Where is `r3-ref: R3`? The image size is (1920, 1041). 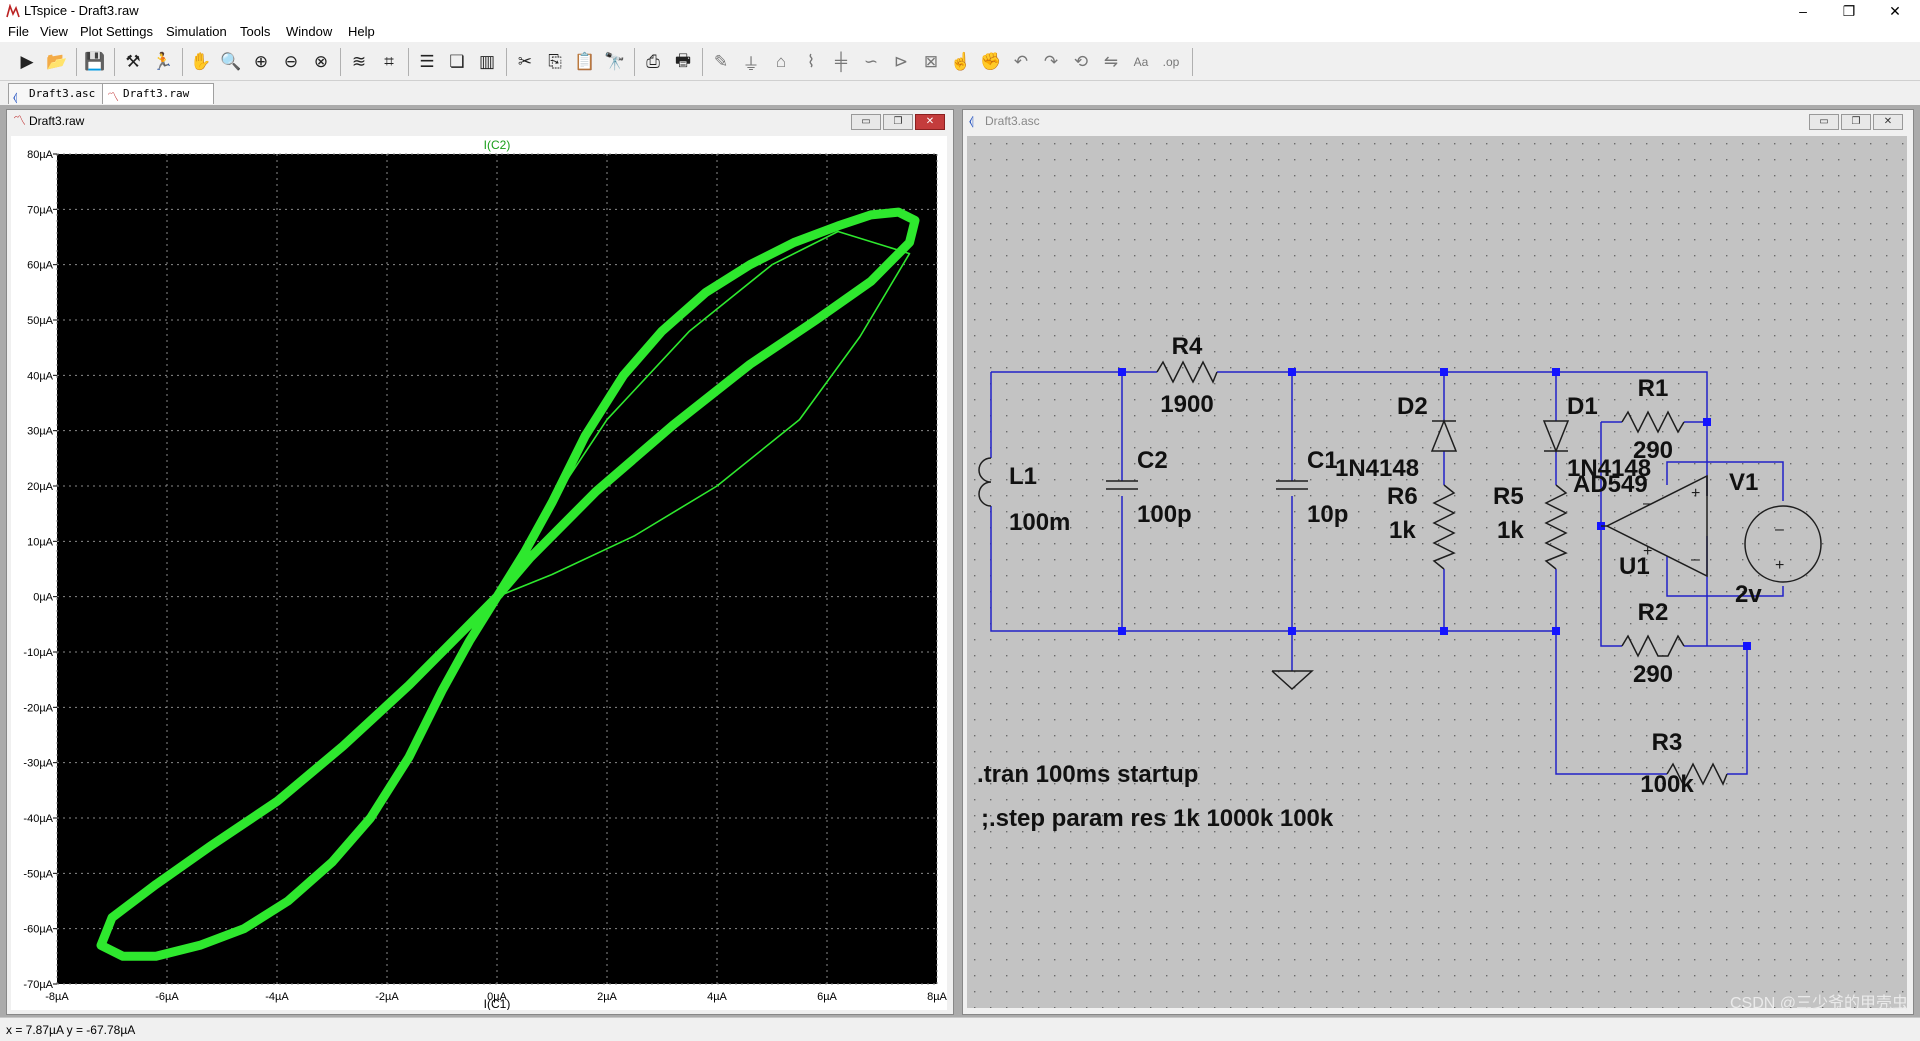
r3-ref: R3 is located at coordinates (1667, 742).